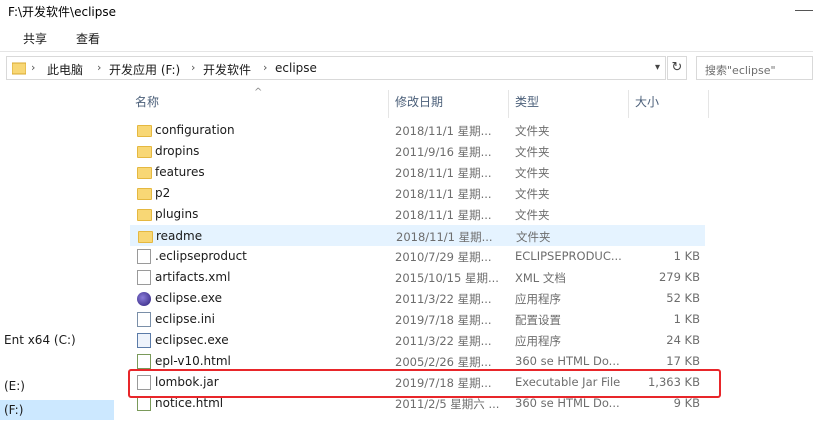 The image size is (813, 422). Describe the element at coordinates (35, 38) in the screenshot. I see `tab-share: 共享` at that location.